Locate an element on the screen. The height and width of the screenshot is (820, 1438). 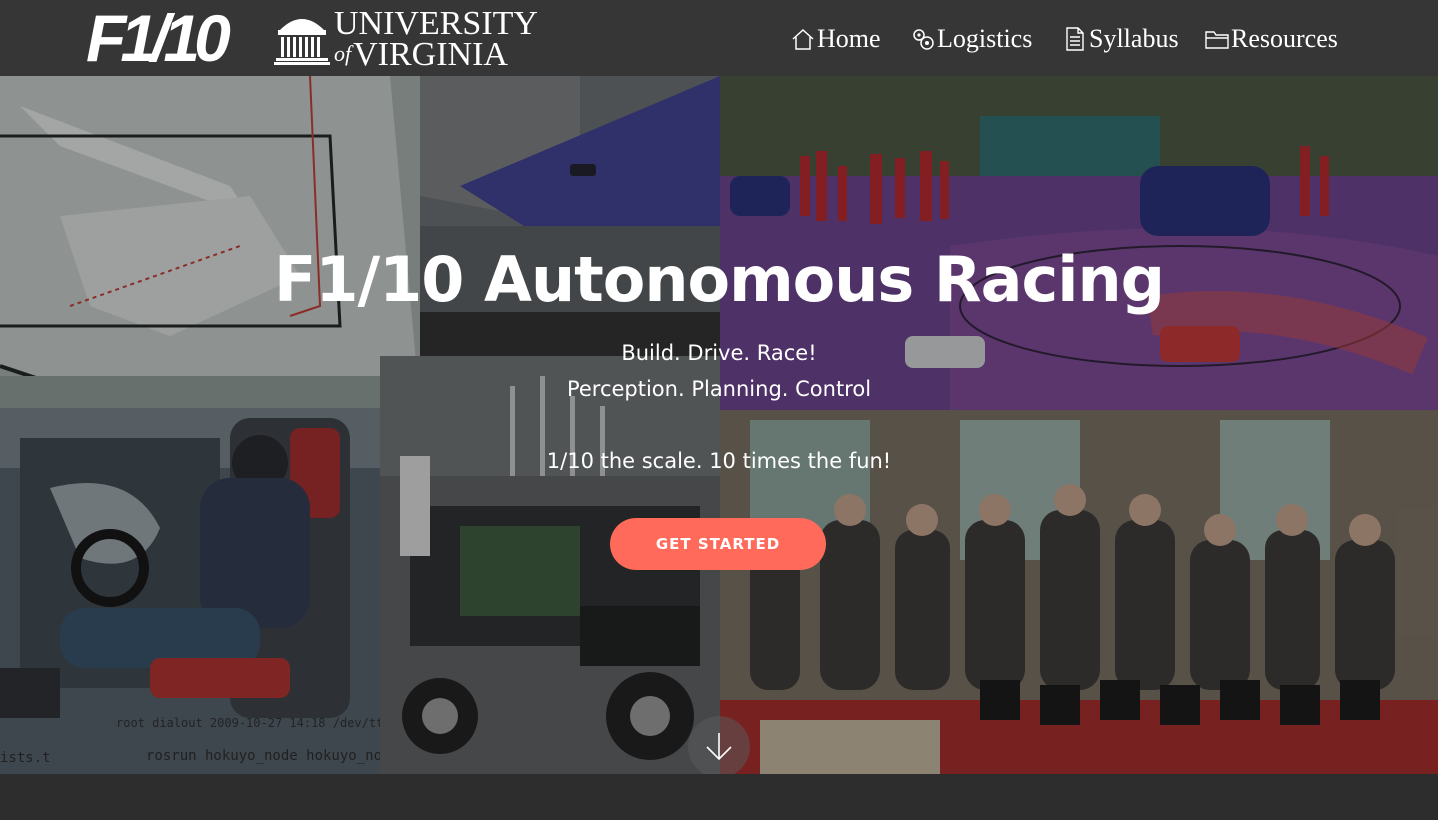
scroll-down-button is located at coordinates (719, 745).